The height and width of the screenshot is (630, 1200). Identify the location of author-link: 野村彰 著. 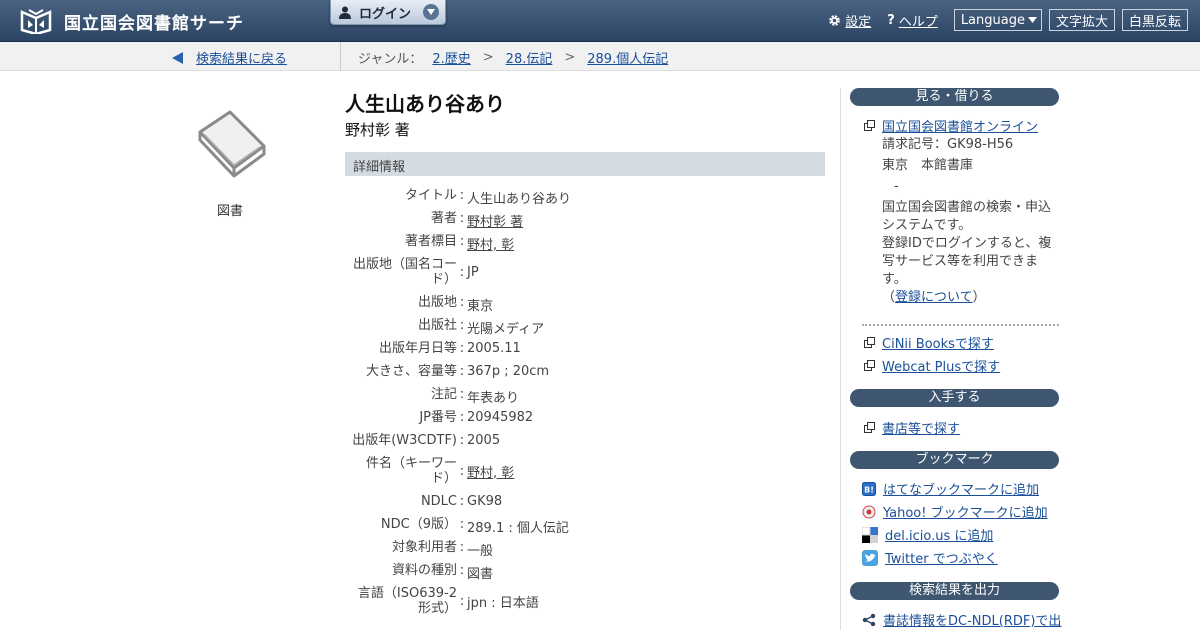
(495, 220).